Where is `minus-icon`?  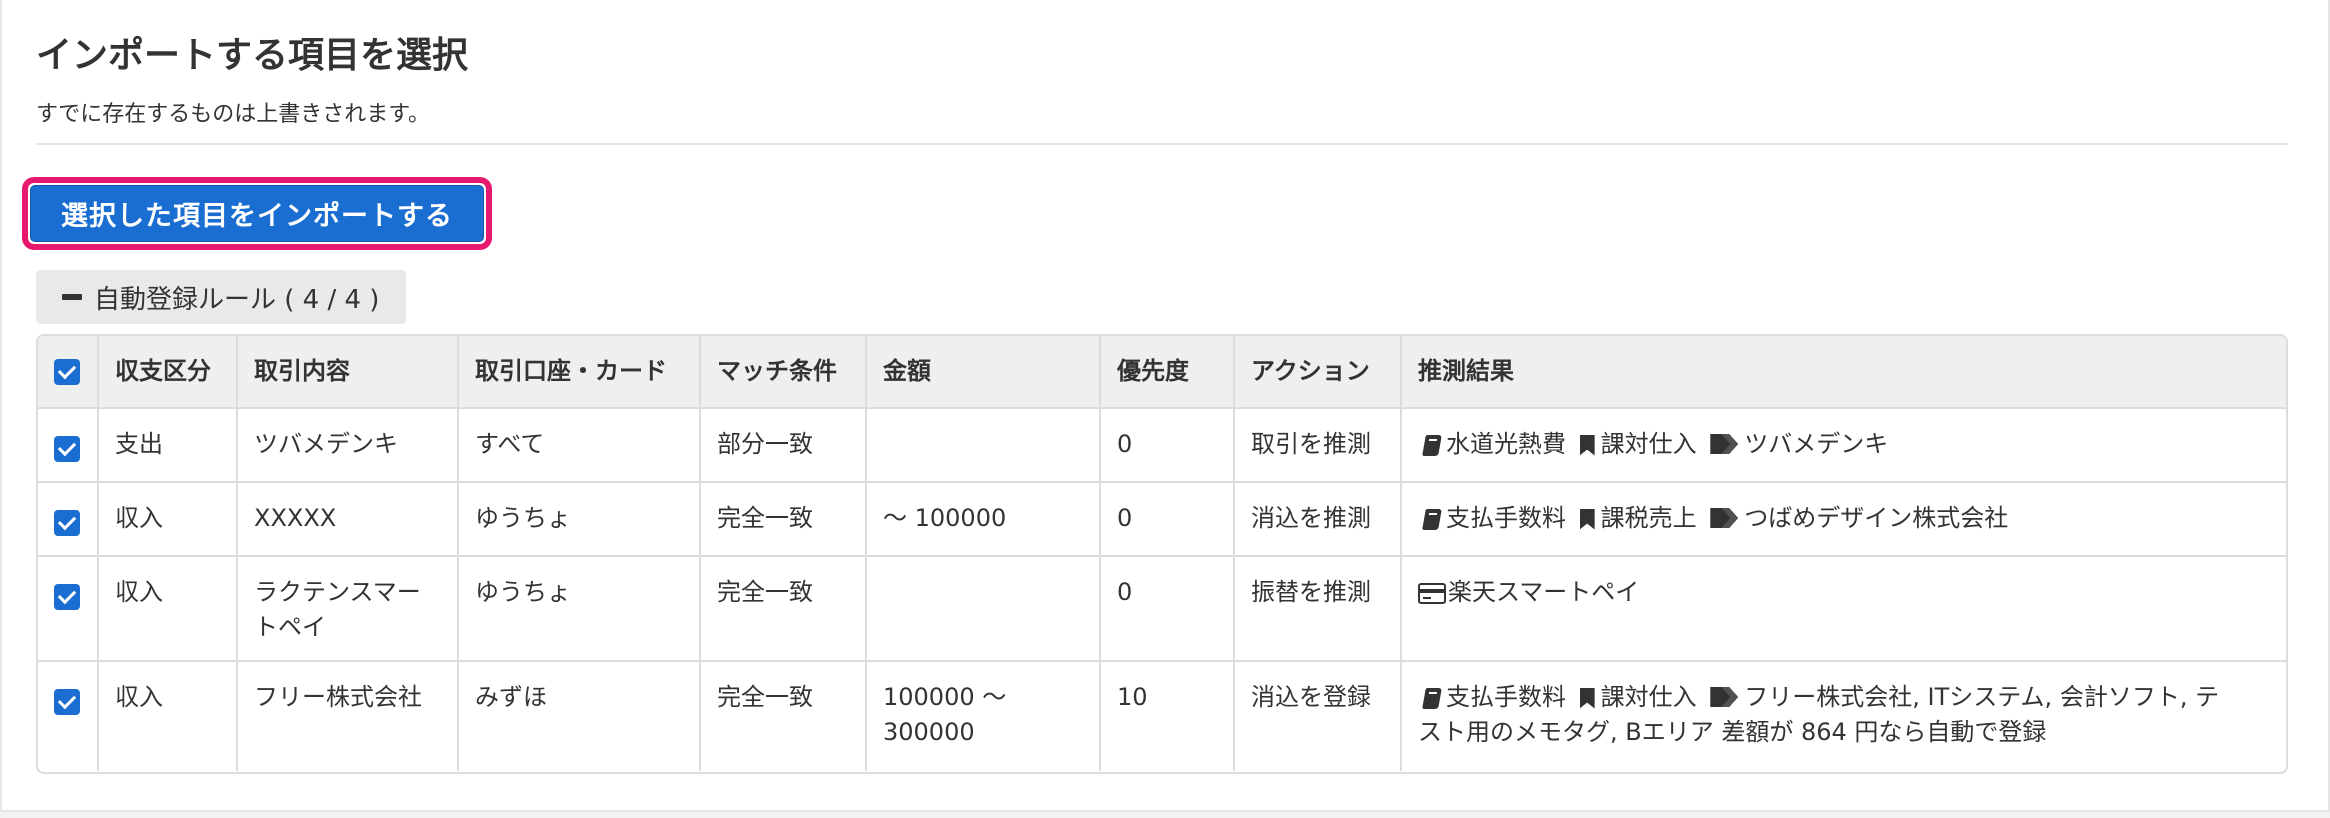 minus-icon is located at coordinates (72, 297).